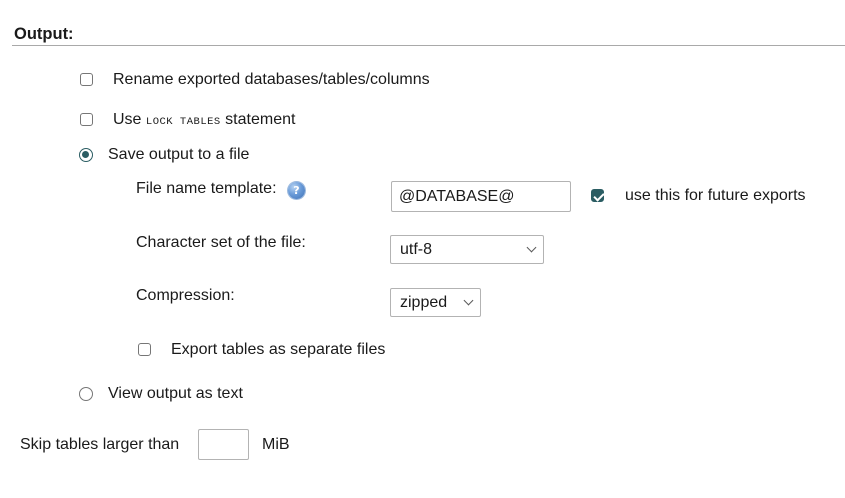  What do you see at coordinates (271, 79) in the screenshot?
I see `rename-label: Rename exported databases/tables/columns` at bounding box center [271, 79].